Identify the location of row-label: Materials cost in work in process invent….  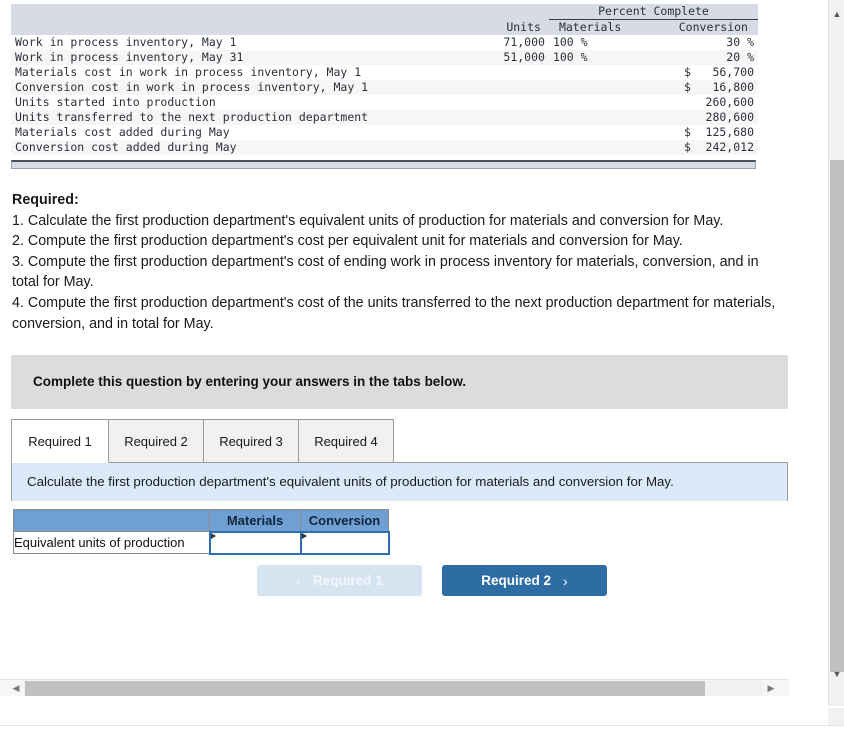
(248, 72).